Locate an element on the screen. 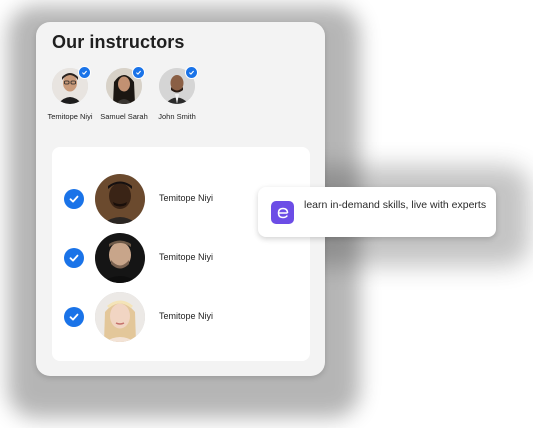  instructor-name: John Smith is located at coordinates (177, 116).